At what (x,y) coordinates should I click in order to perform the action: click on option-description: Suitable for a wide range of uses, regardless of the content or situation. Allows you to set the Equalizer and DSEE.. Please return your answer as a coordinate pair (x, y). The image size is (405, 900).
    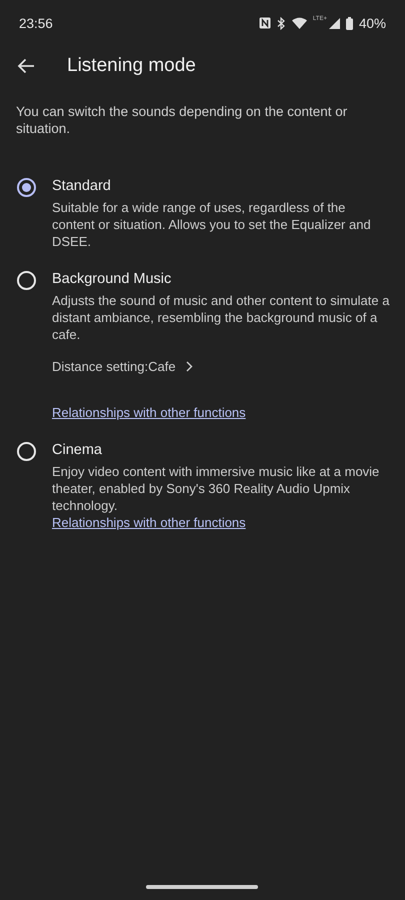
    Looking at the image, I should click on (212, 224).